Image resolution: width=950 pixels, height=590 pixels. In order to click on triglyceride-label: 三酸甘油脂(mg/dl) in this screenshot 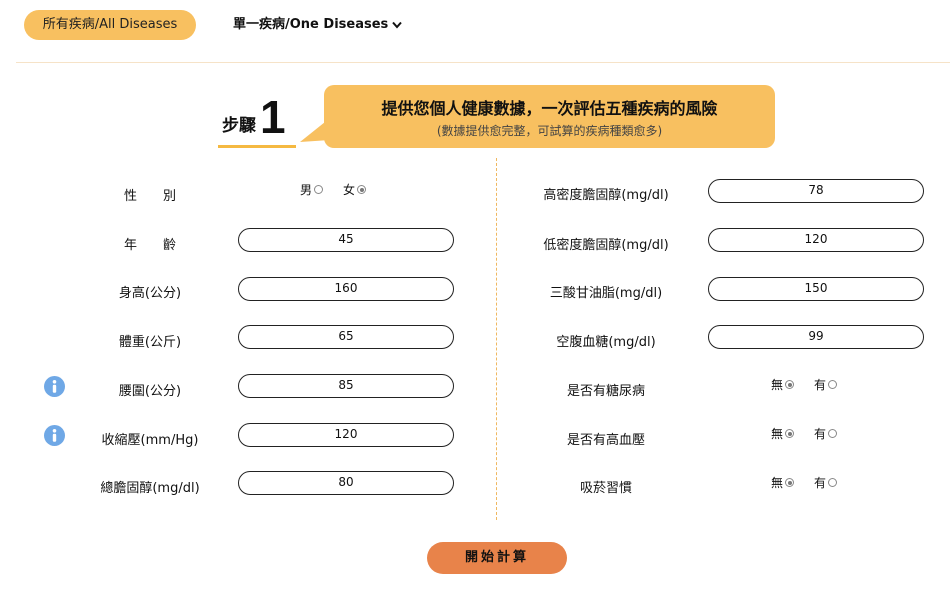, I will do `click(606, 293)`.